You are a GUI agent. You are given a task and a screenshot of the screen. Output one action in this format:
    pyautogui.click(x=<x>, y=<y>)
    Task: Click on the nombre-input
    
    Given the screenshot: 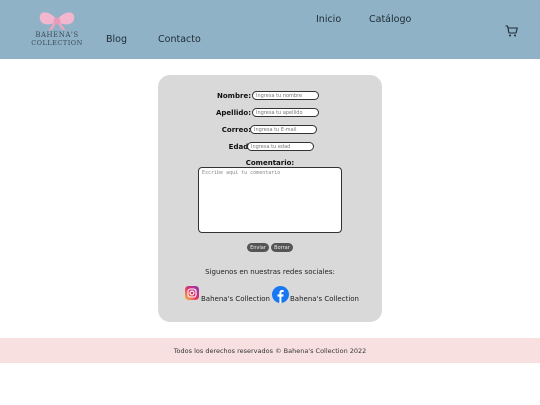 What is the action you would take?
    pyautogui.click(x=285, y=95)
    